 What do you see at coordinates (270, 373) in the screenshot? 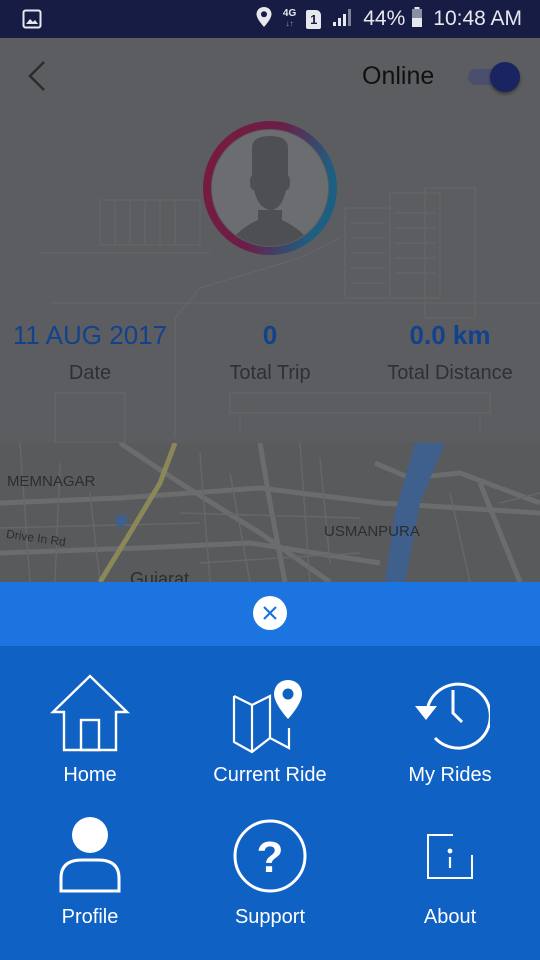
I see `total-trip-label: Total Trip` at bounding box center [270, 373].